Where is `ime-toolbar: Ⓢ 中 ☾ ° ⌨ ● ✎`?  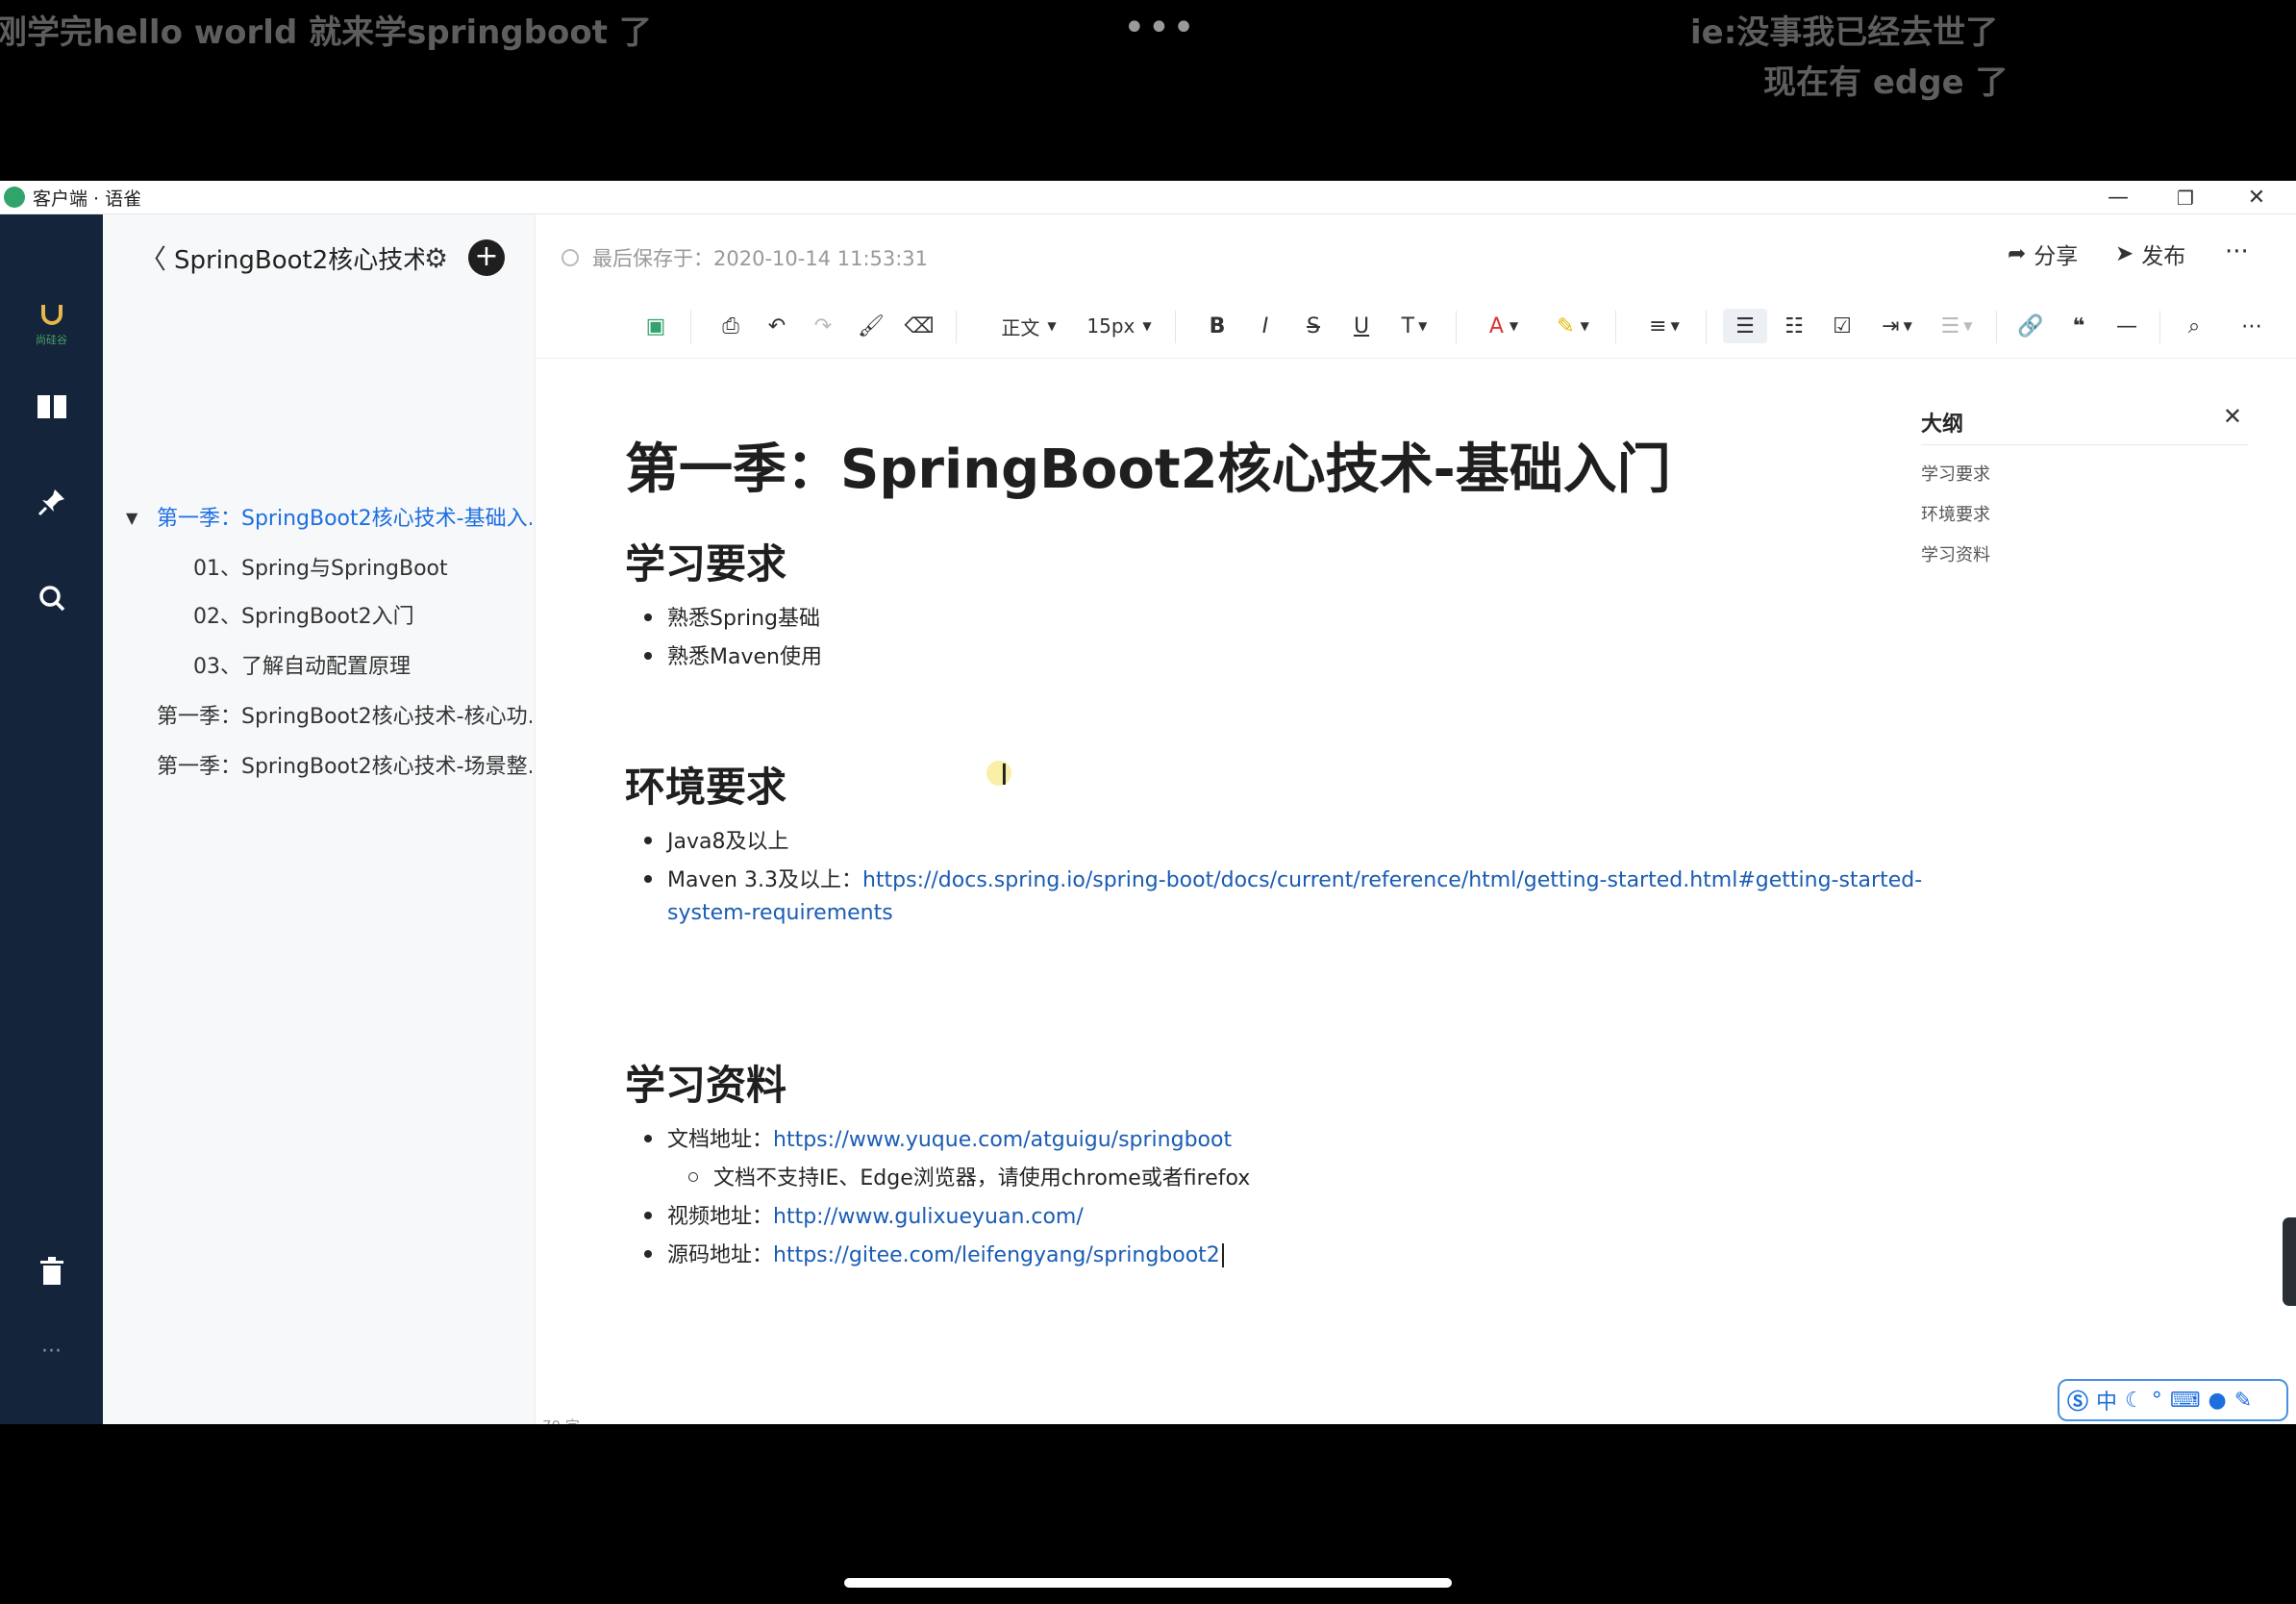
ime-toolbar: Ⓢ 中 ☾ ° ⌨ ● ✎ is located at coordinates (2173, 1400).